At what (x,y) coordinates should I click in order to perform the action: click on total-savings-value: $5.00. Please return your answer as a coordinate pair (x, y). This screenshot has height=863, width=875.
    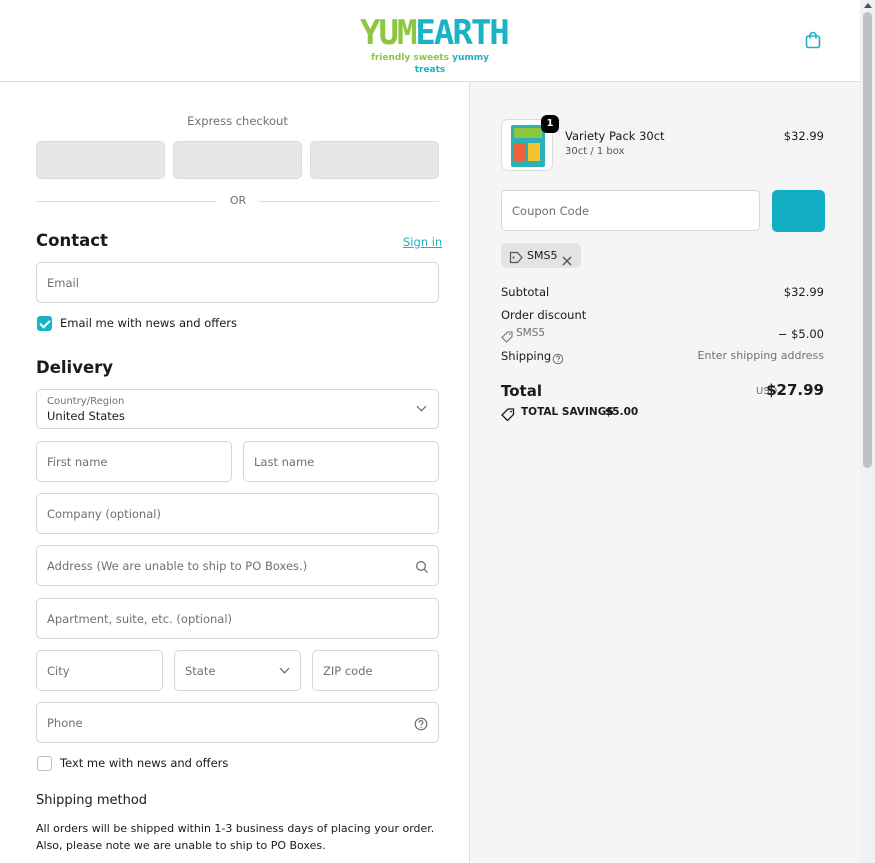
    Looking at the image, I should click on (622, 412).